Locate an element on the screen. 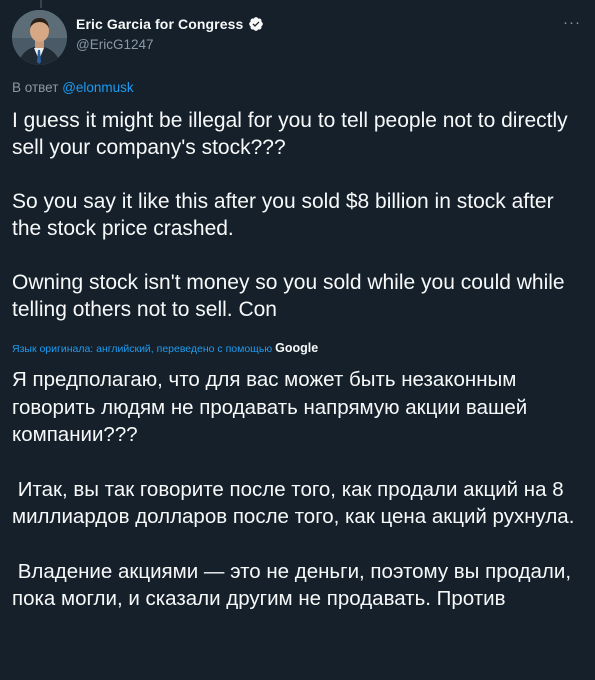  thread-connector-line is located at coordinates (41, 4).